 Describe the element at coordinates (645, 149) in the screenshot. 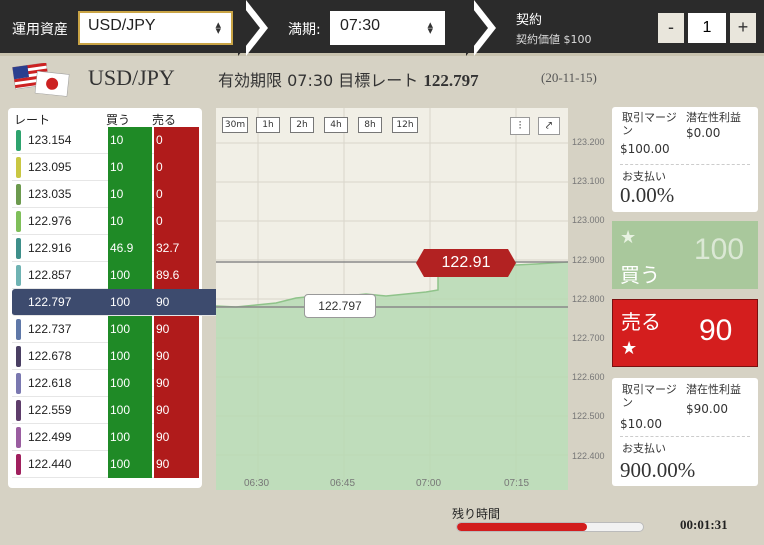

I see `buy-margin-value: $100.00` at that location.